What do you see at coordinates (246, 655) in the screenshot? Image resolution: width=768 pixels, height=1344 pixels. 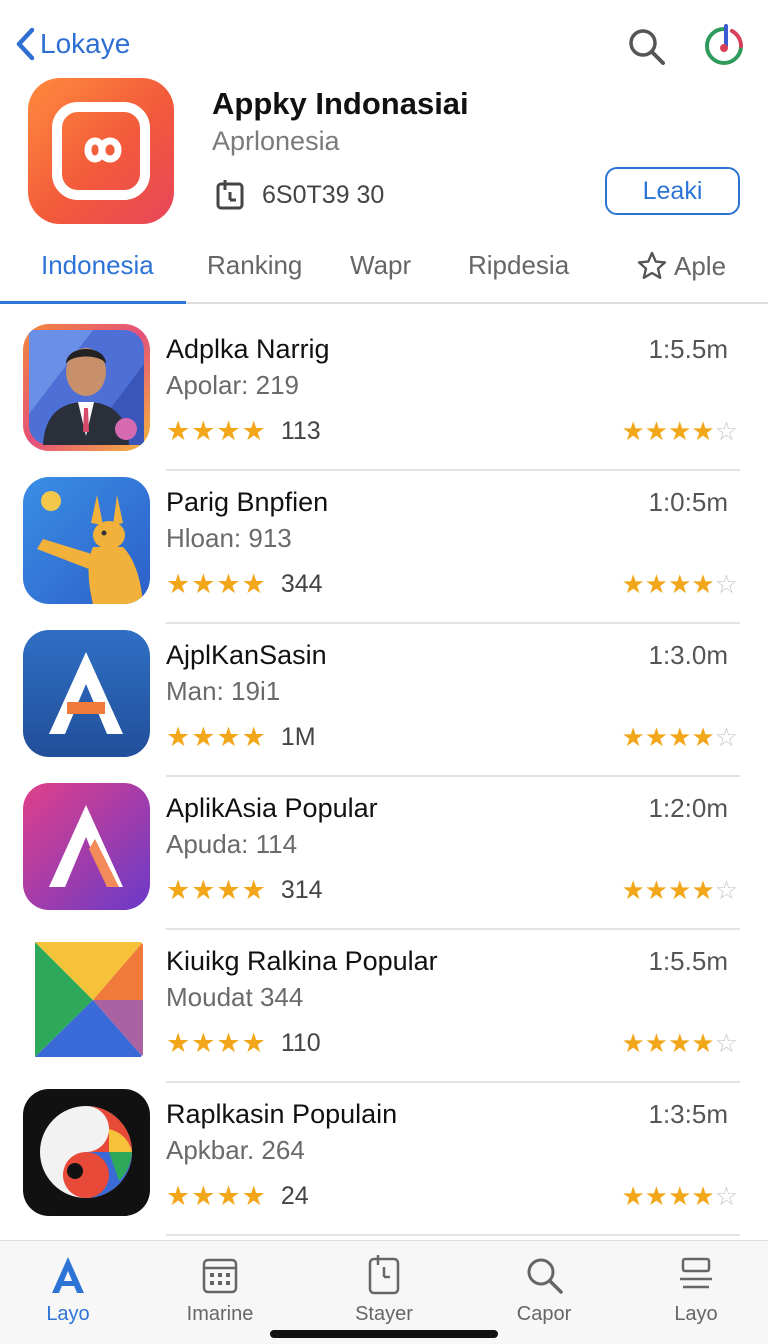 I see `app-list-title: AjplKanSasin` at bounding box center [246, 655].